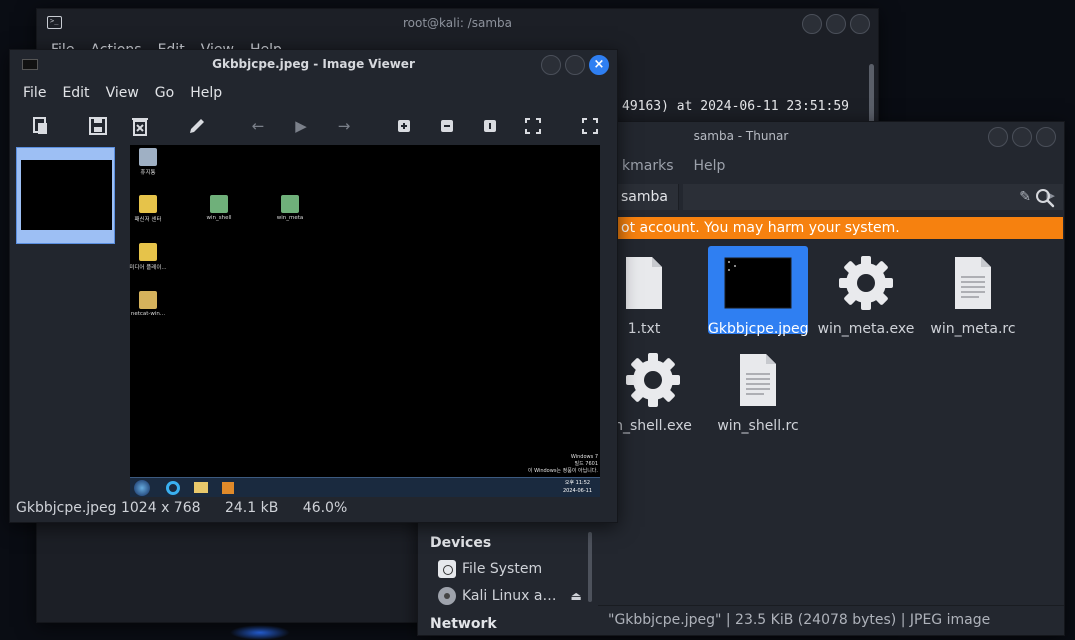 This screenshot has width=1075, height=640. What do you see at coordinates (228, 488) in the screenshot?
I see `media-icon` at bounding box center [228, 488].